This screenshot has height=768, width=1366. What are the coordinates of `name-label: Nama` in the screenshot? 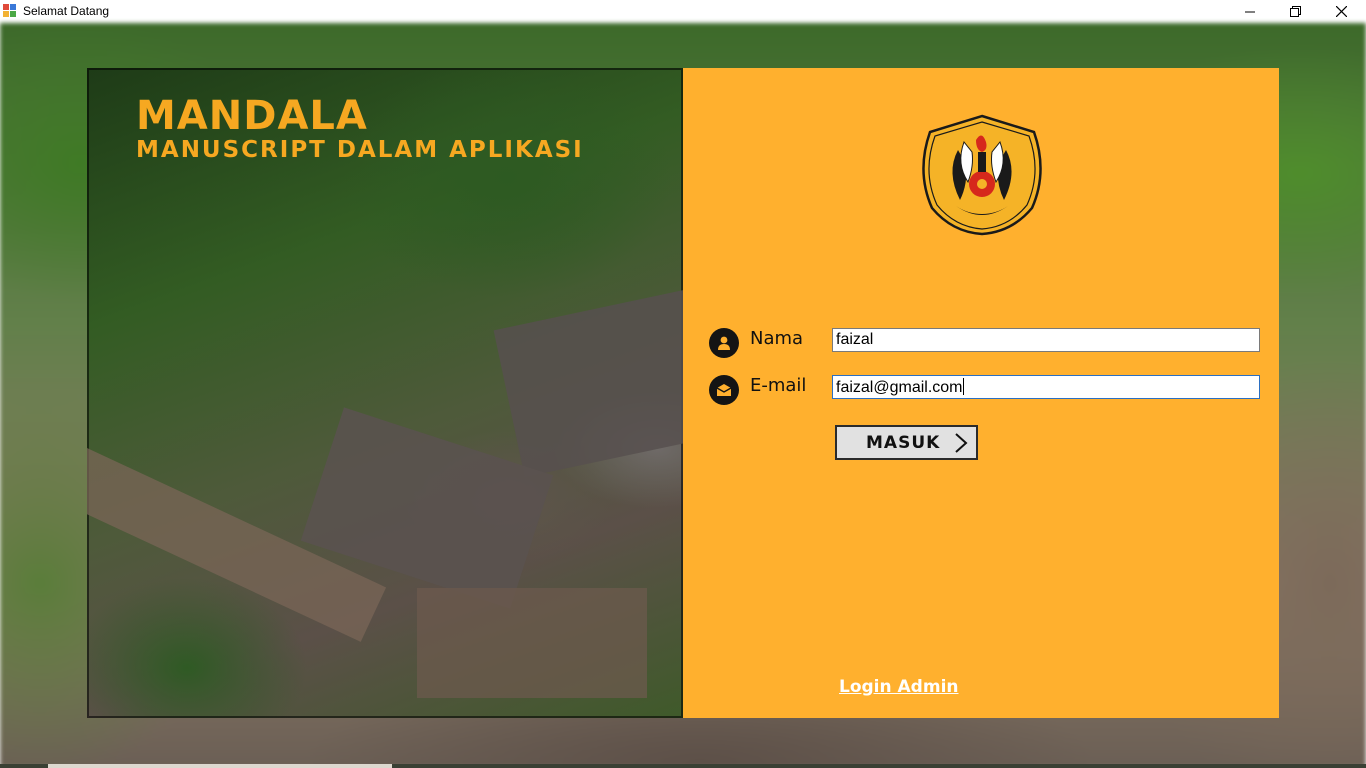 It's located at (777, 338).